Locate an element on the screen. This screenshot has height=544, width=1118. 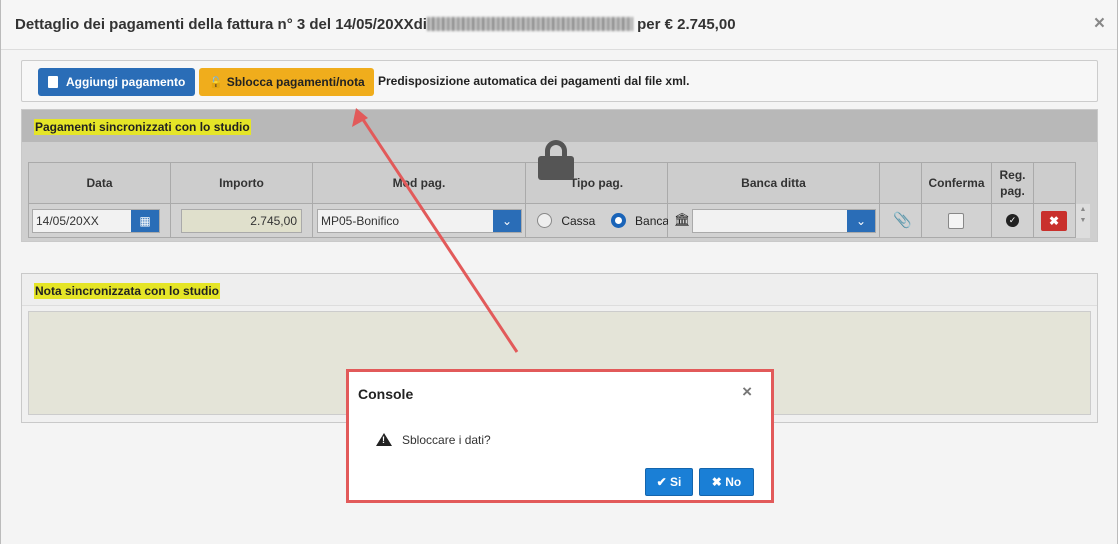
modal-title-suffix: per € 2.745,00 is located at coordinates (686, 24).